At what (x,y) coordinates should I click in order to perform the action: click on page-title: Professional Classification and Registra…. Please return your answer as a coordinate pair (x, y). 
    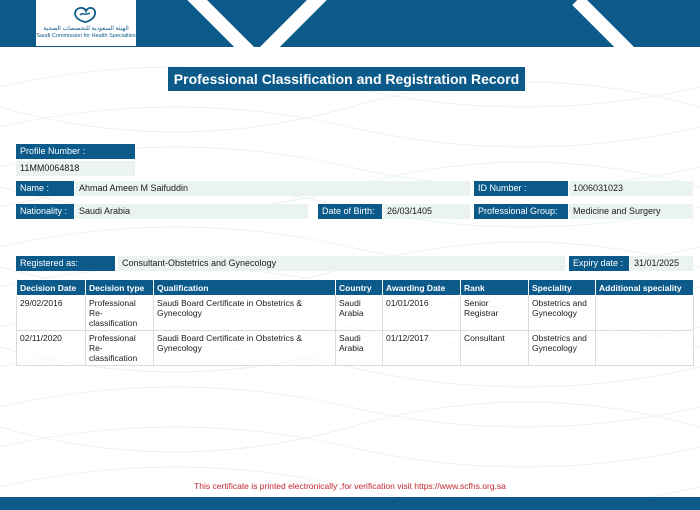
    Looking at the image, I should click on (346, 79).